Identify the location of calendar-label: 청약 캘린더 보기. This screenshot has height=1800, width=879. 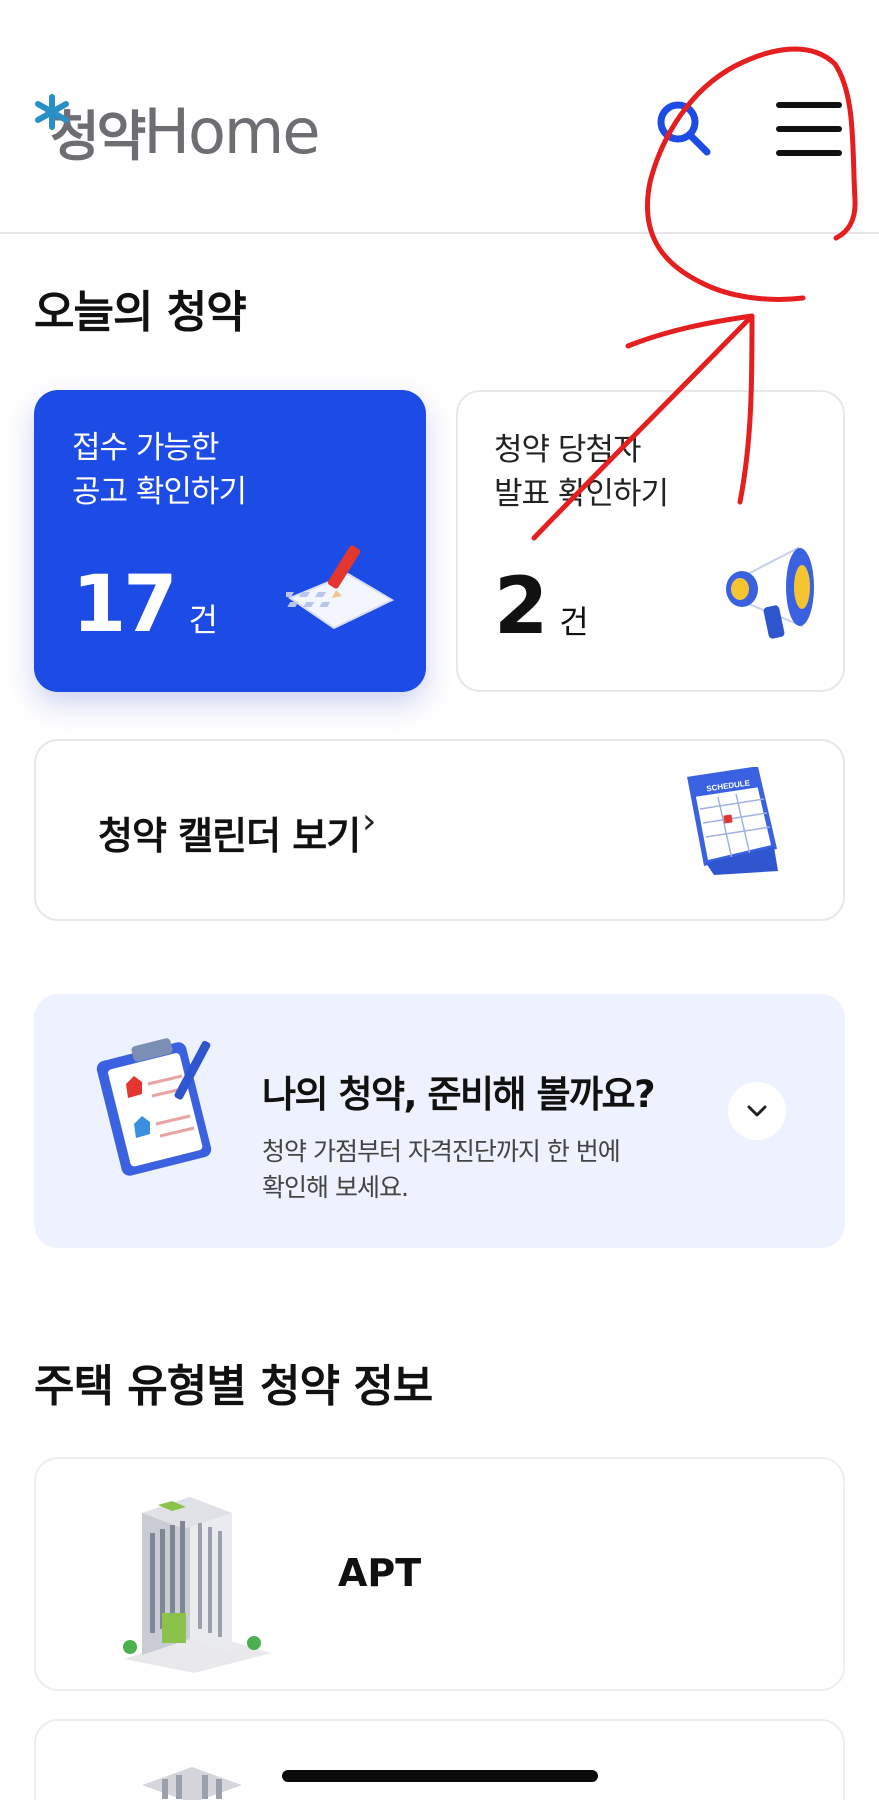
(229, 836).